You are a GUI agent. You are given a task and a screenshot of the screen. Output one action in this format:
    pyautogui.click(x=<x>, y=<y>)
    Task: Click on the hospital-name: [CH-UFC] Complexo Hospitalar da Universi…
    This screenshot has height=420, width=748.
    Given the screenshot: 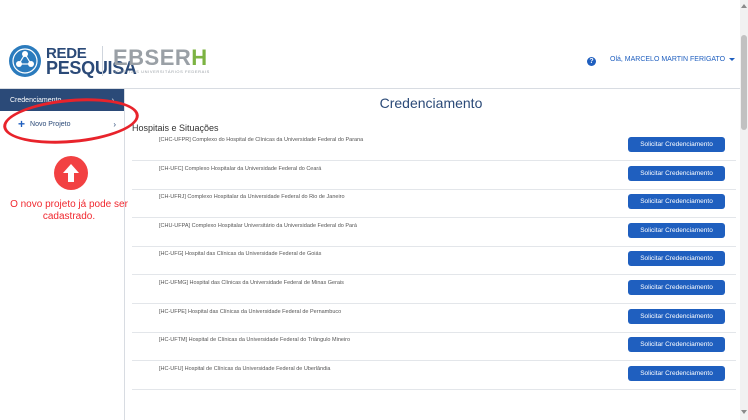 What is the action you would take?
    pyautogui.click(x=240, y=168)
    